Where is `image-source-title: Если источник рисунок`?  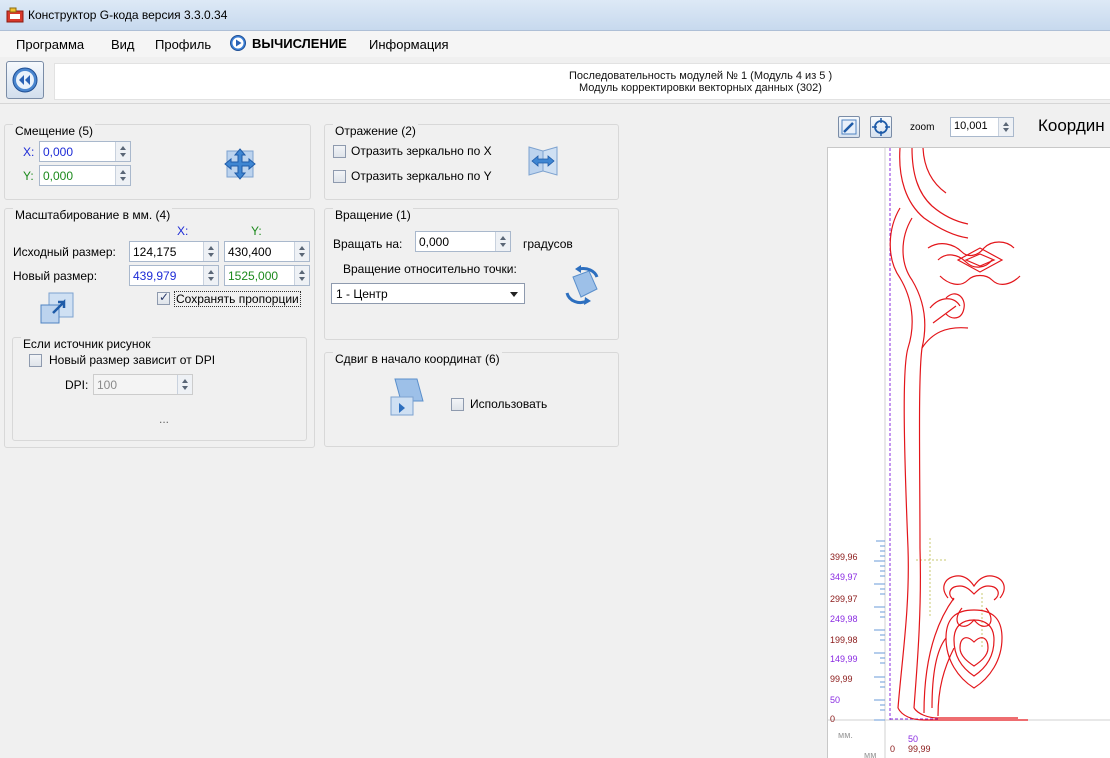 image-source-title: Если источник рисунок is located at coordinates (87, 344).